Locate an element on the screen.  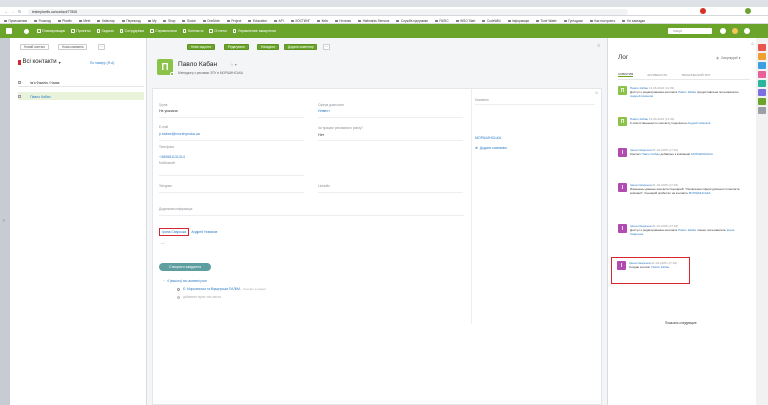
create-task-button: Створити завдання is located at coordinates (185, 267).